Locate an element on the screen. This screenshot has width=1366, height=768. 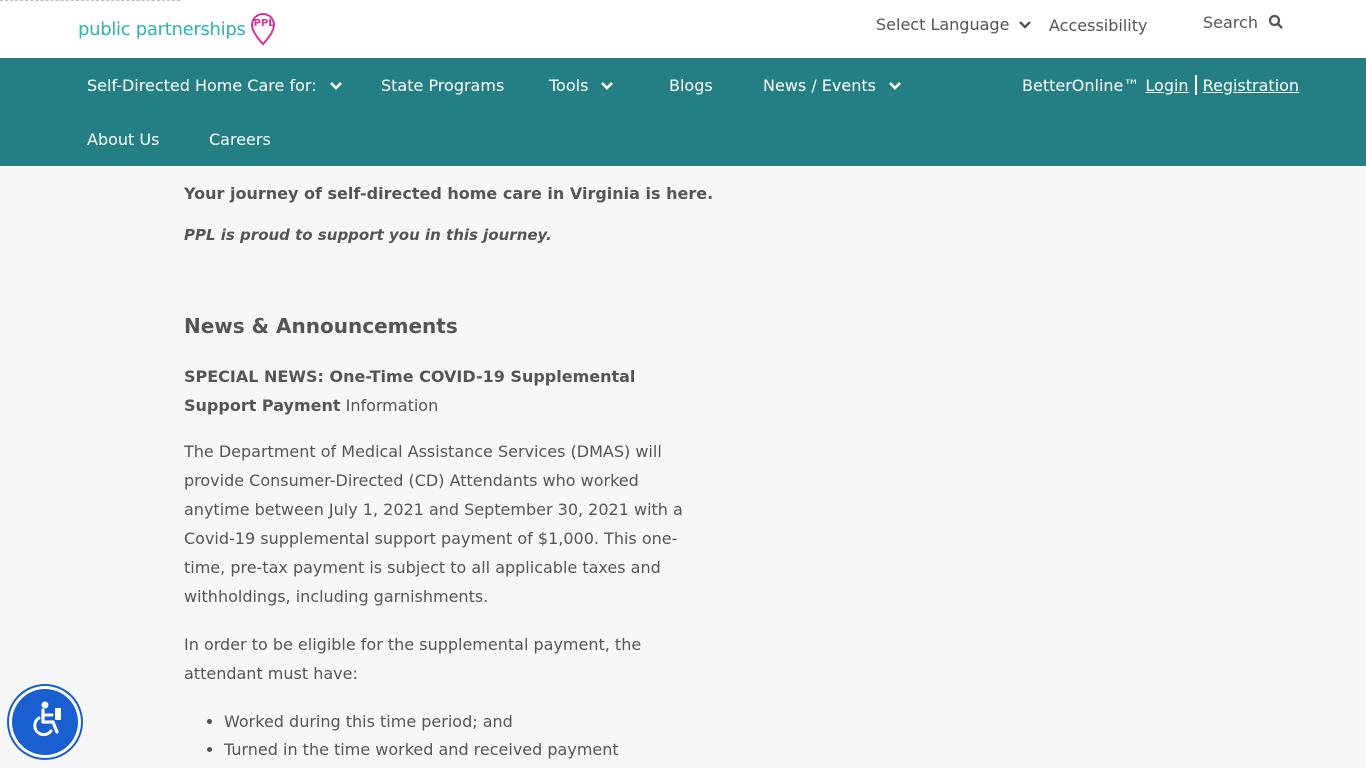
wheelchair-icon is located at coordinates (45, 722).